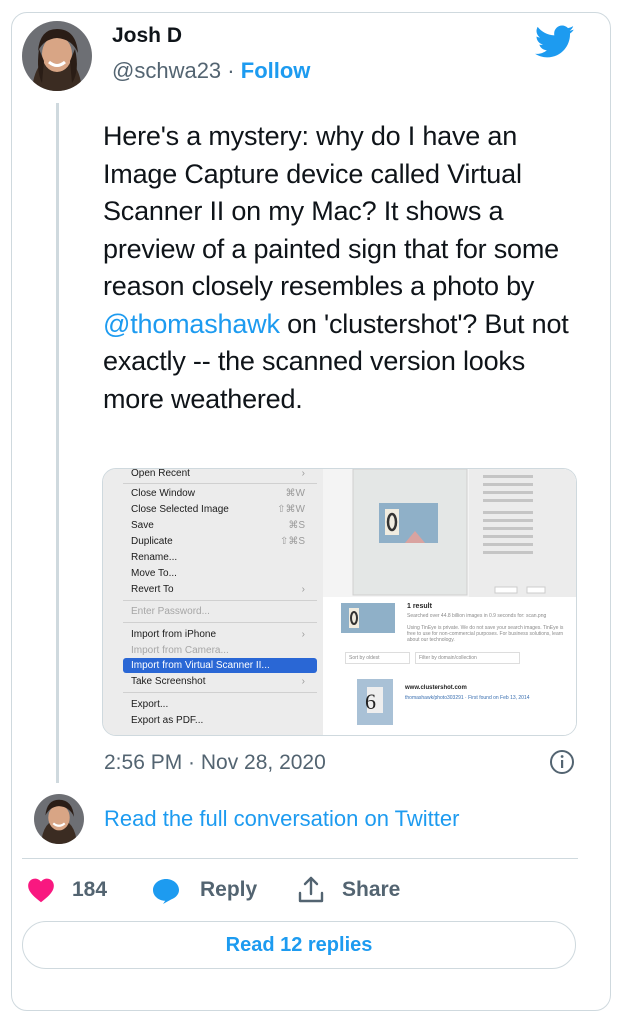  I want to click on author-avatar, so click(57, 56).